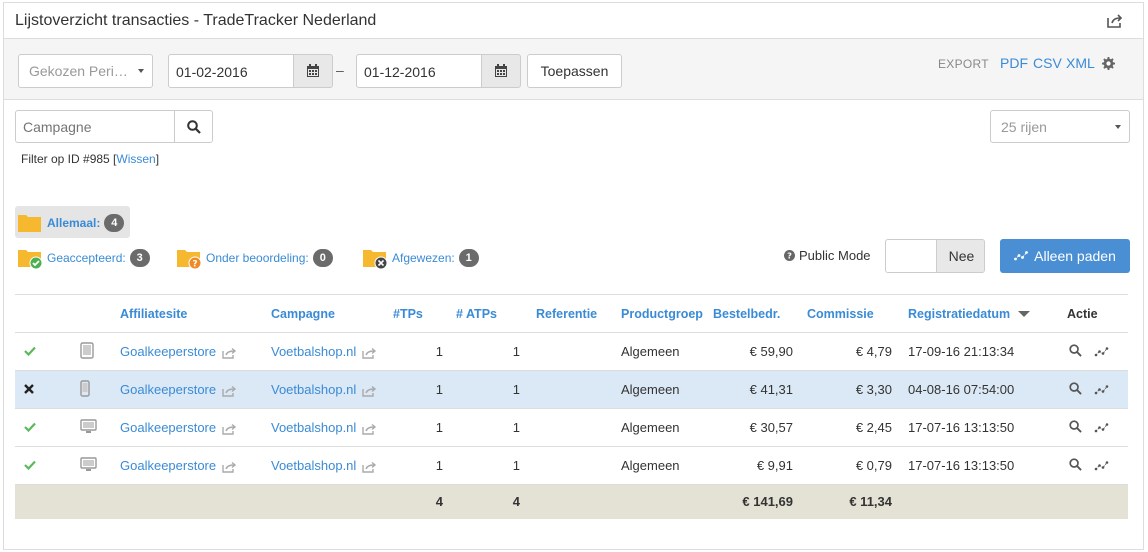 The height and width of the screenshot is (552, 1148). Describe the element at coordinates (852, 465) in the screenshot. I see `commission-cell: € 0,79` at that location.